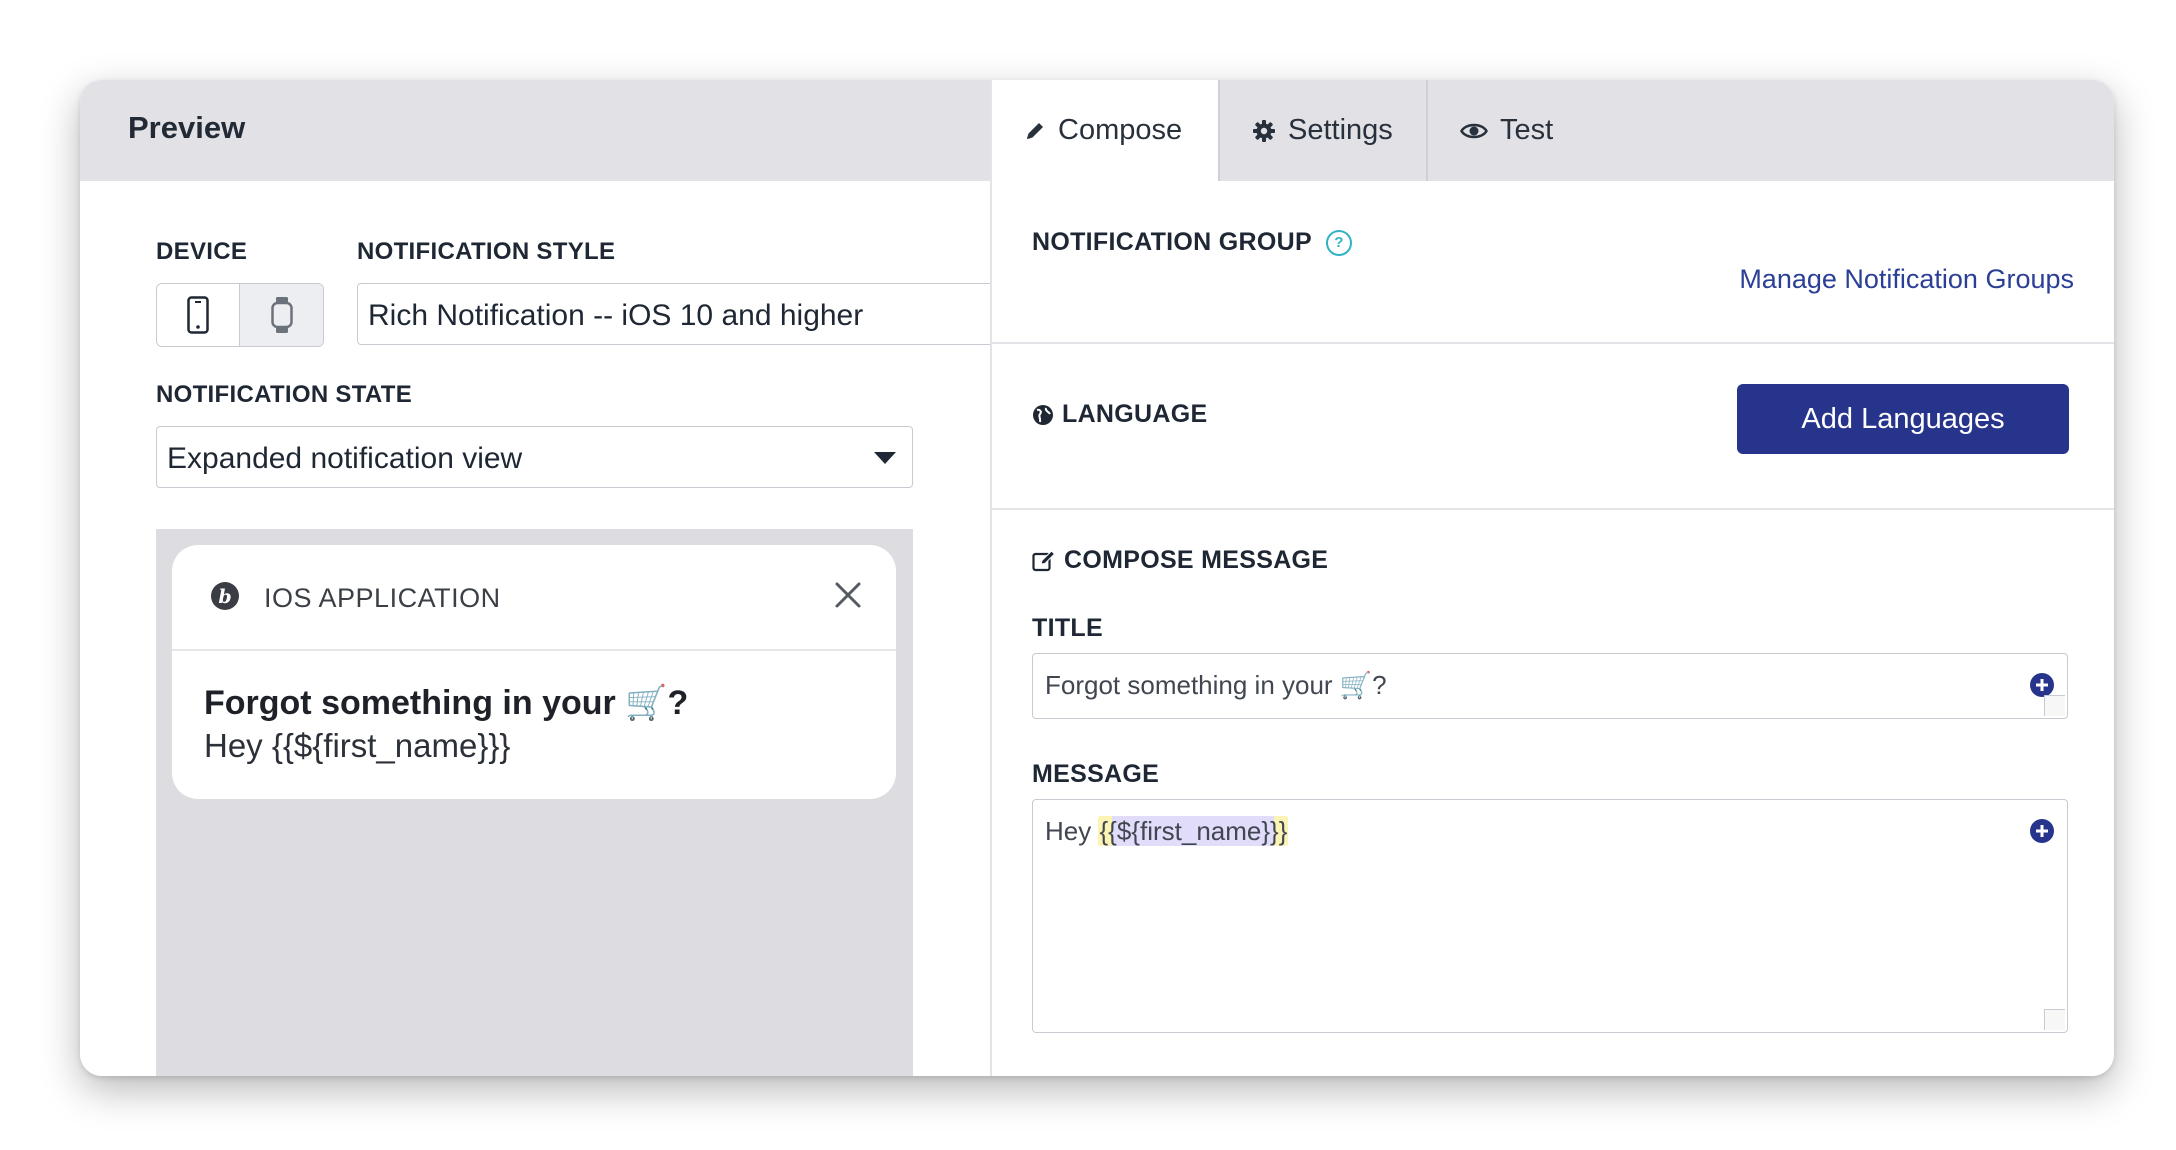  Describe the element at coordinates (345, 458) in the screenshot. I see `notification-state-value: Expanded notification view` at that location.